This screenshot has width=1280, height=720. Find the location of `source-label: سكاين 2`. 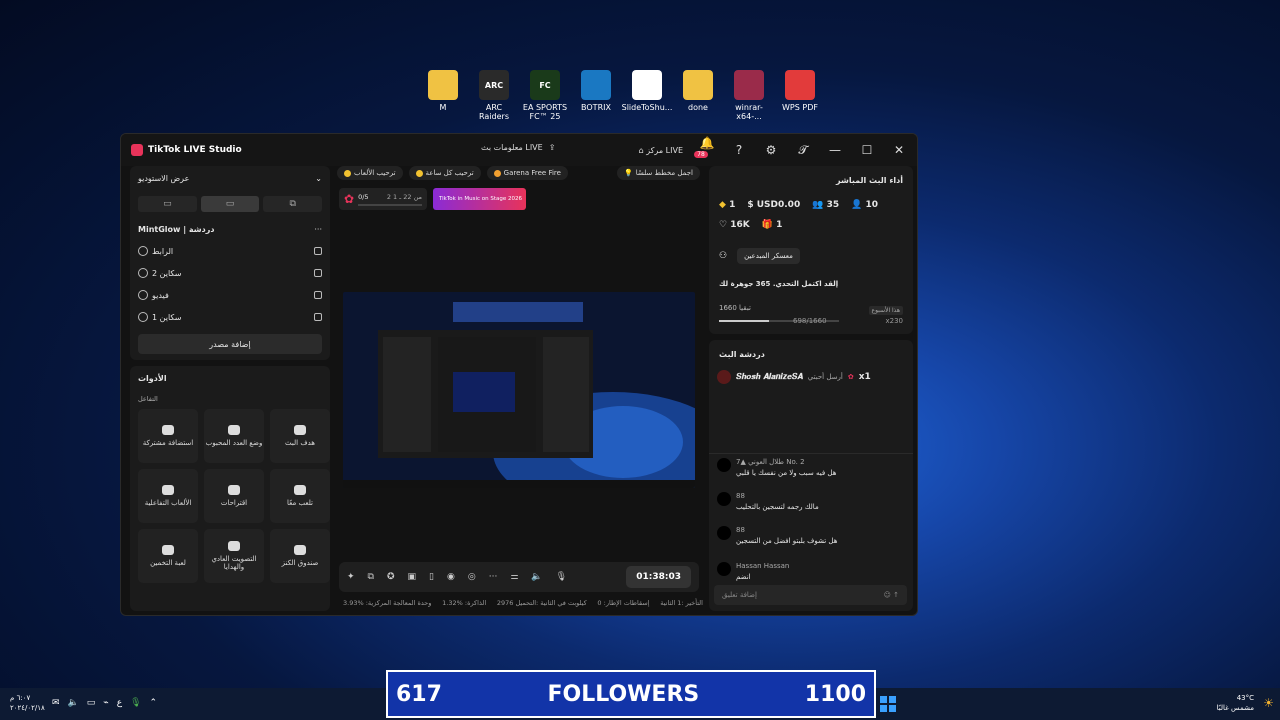

source-label: سكاين 2 is located at coordinates (167, 273).